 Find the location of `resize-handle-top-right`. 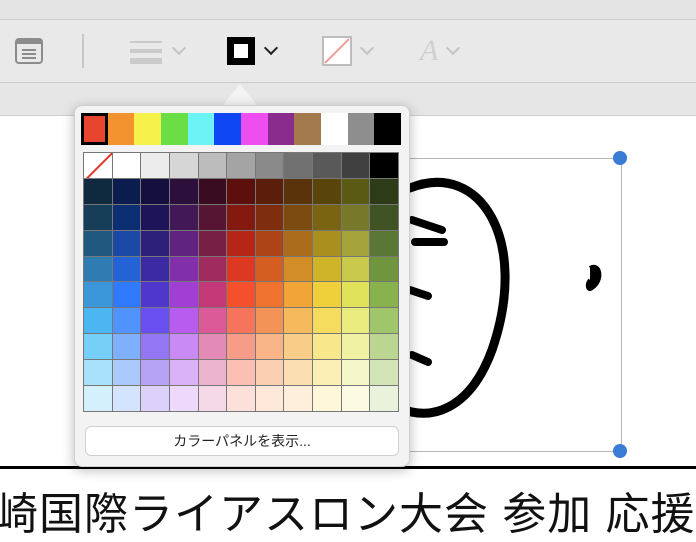

resize-handle-top-right is located at coordinates (620, 158).